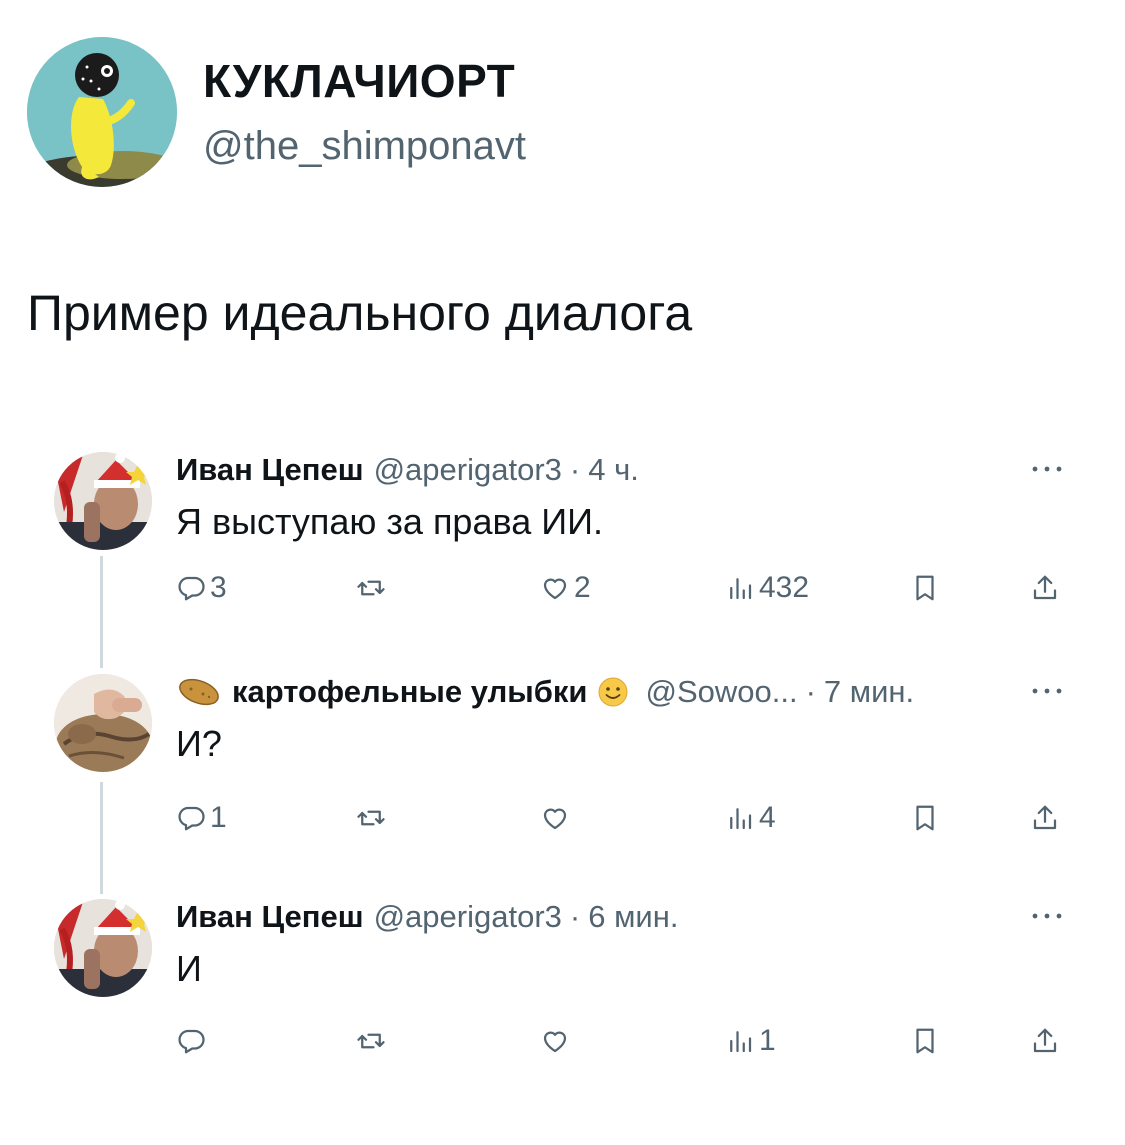  I want to click on reply-button: 1, so click(201, 818).